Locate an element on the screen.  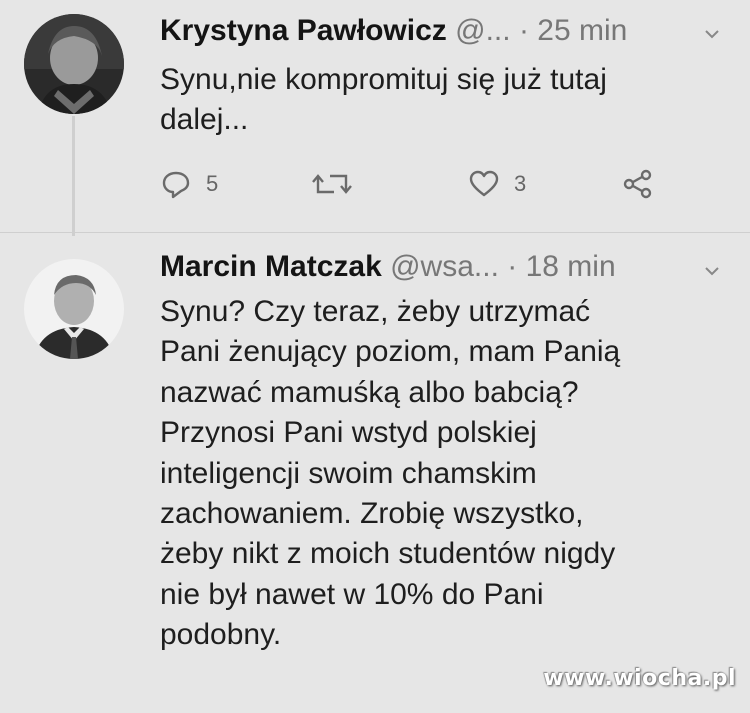
timestamp: 25 min is located at coordinates (582, 30).